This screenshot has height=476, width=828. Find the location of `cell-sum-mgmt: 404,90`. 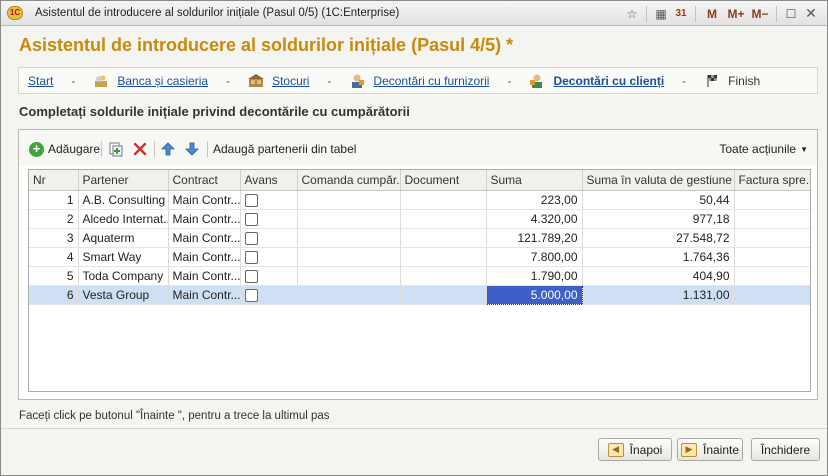

cell-sum-mgmt: 404,90 is located at coordinates (658, 276).